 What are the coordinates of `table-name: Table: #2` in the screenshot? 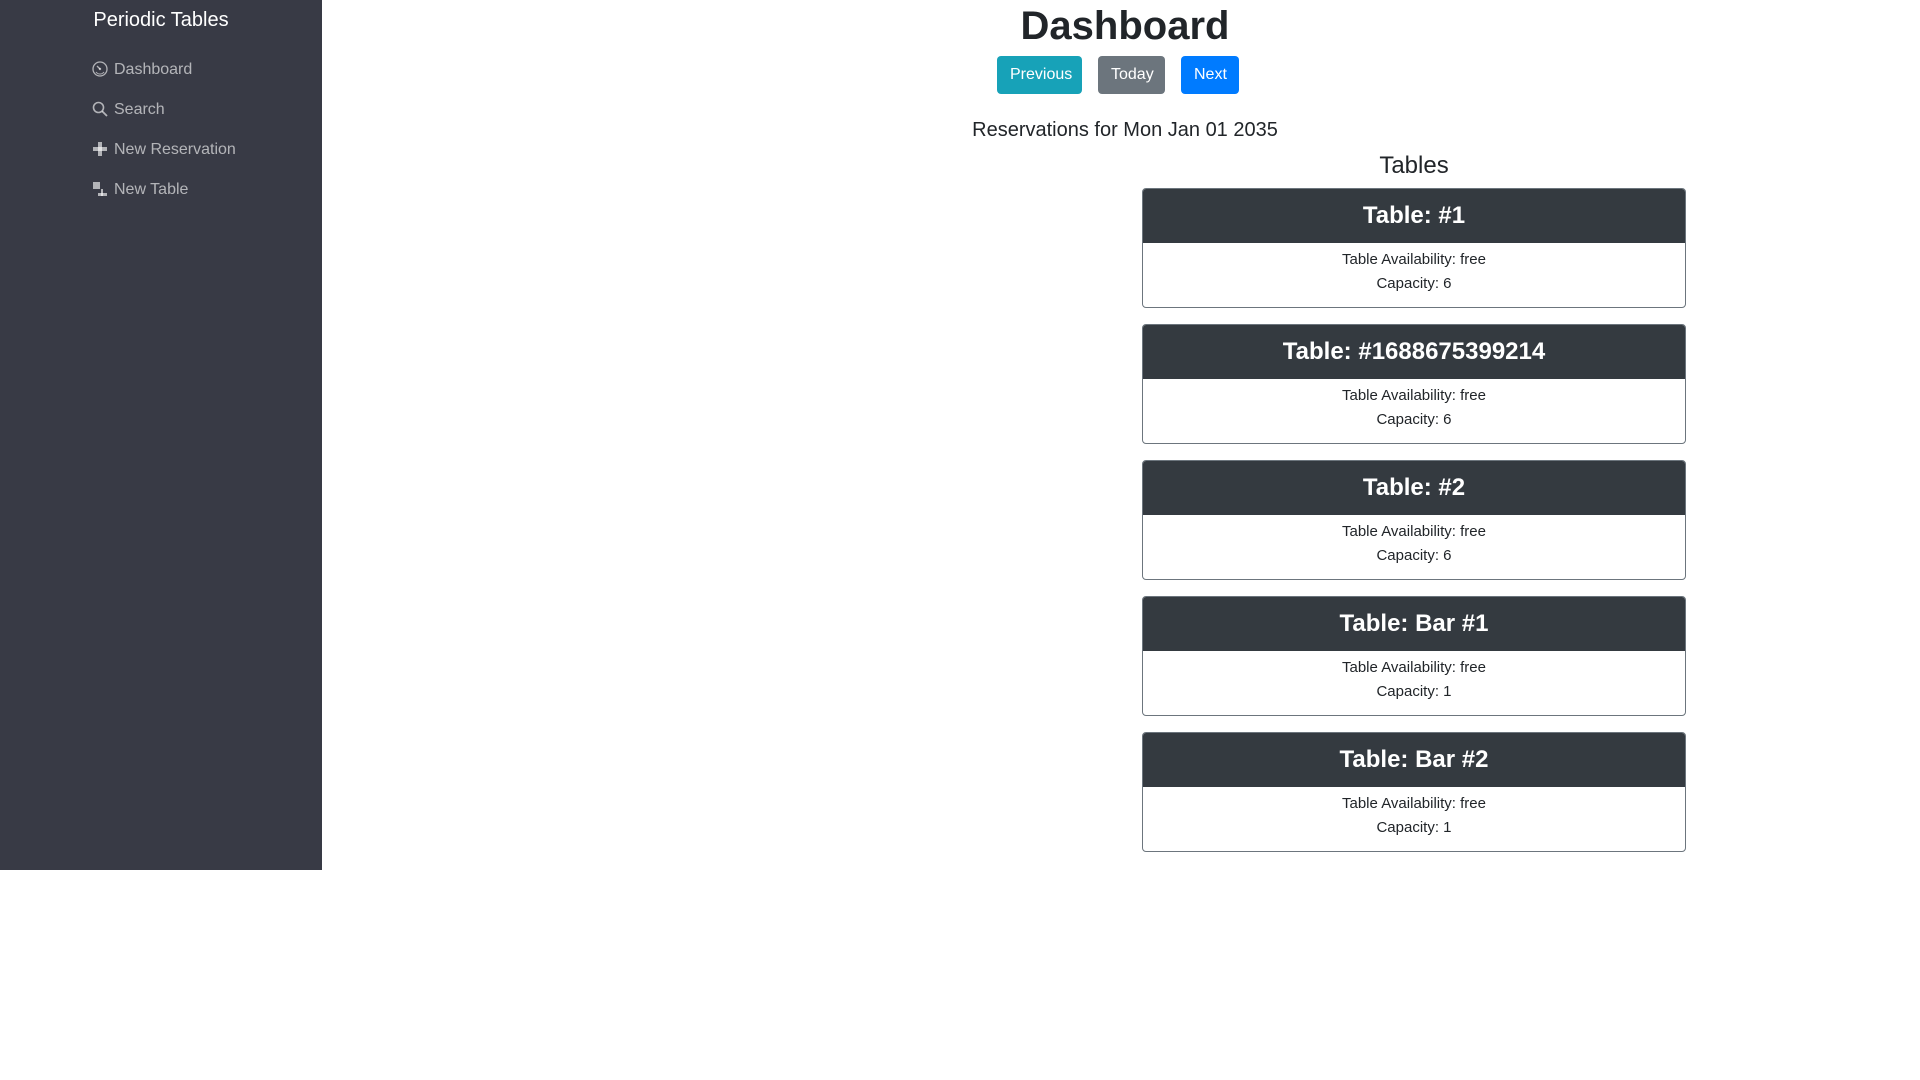 It's located at (1414, 488).